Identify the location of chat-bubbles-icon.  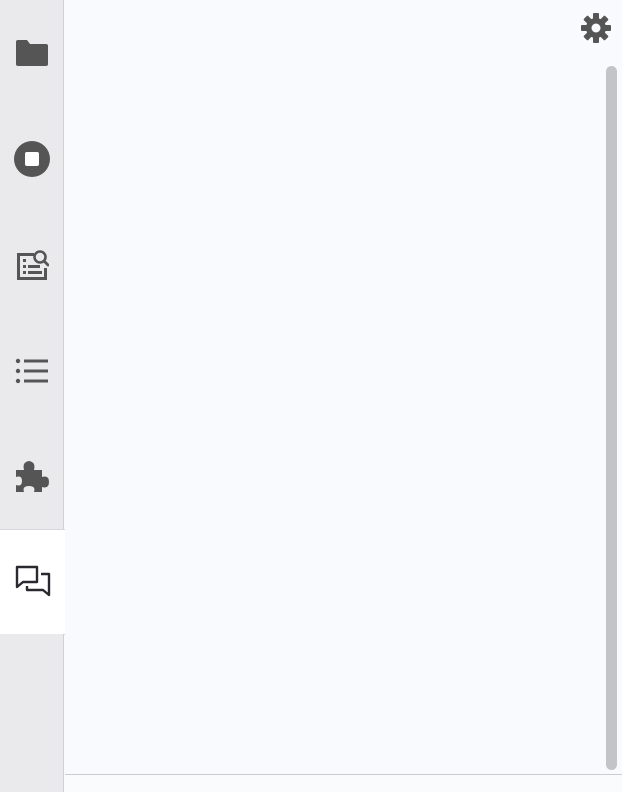
(33, 582).